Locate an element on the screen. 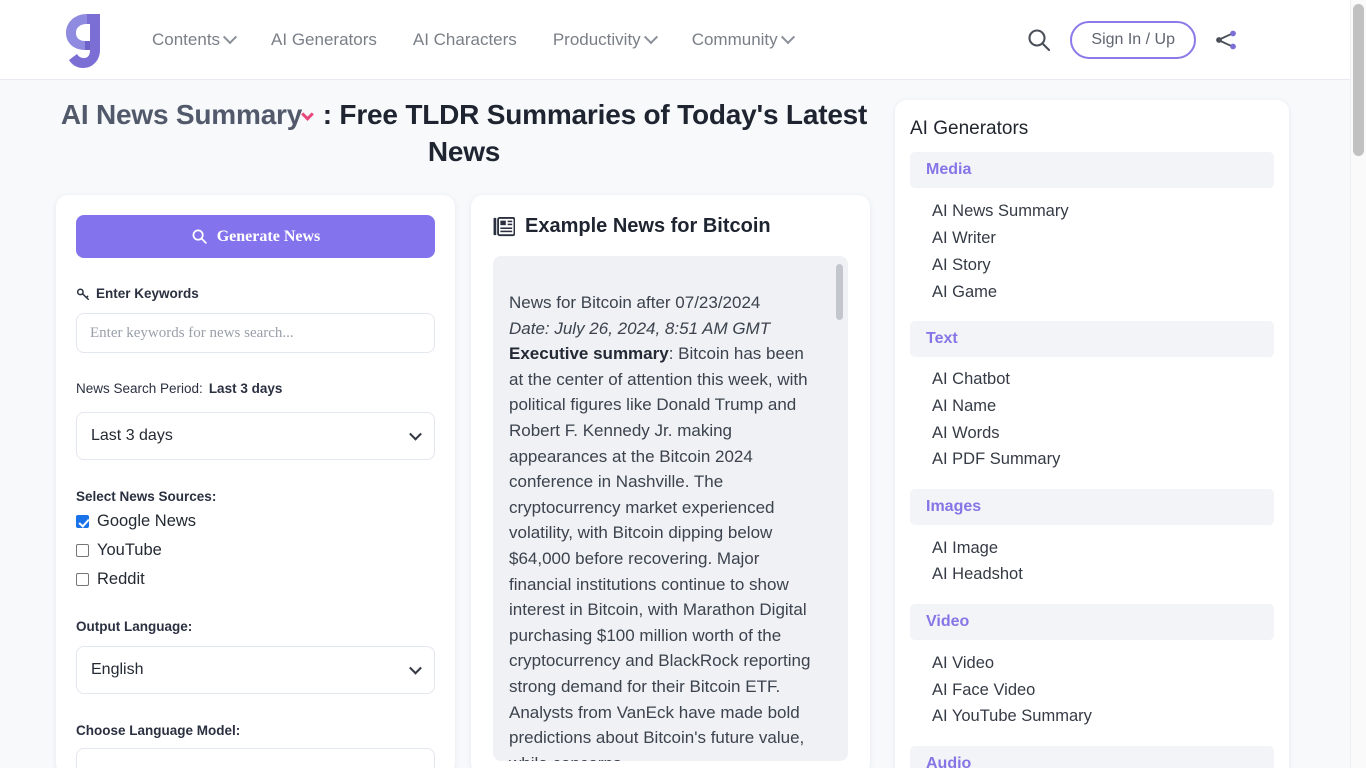 The height and width of the screenshot is (768, 1366). sidebar-section-media-label: Media is located at coordinates (949, 169).